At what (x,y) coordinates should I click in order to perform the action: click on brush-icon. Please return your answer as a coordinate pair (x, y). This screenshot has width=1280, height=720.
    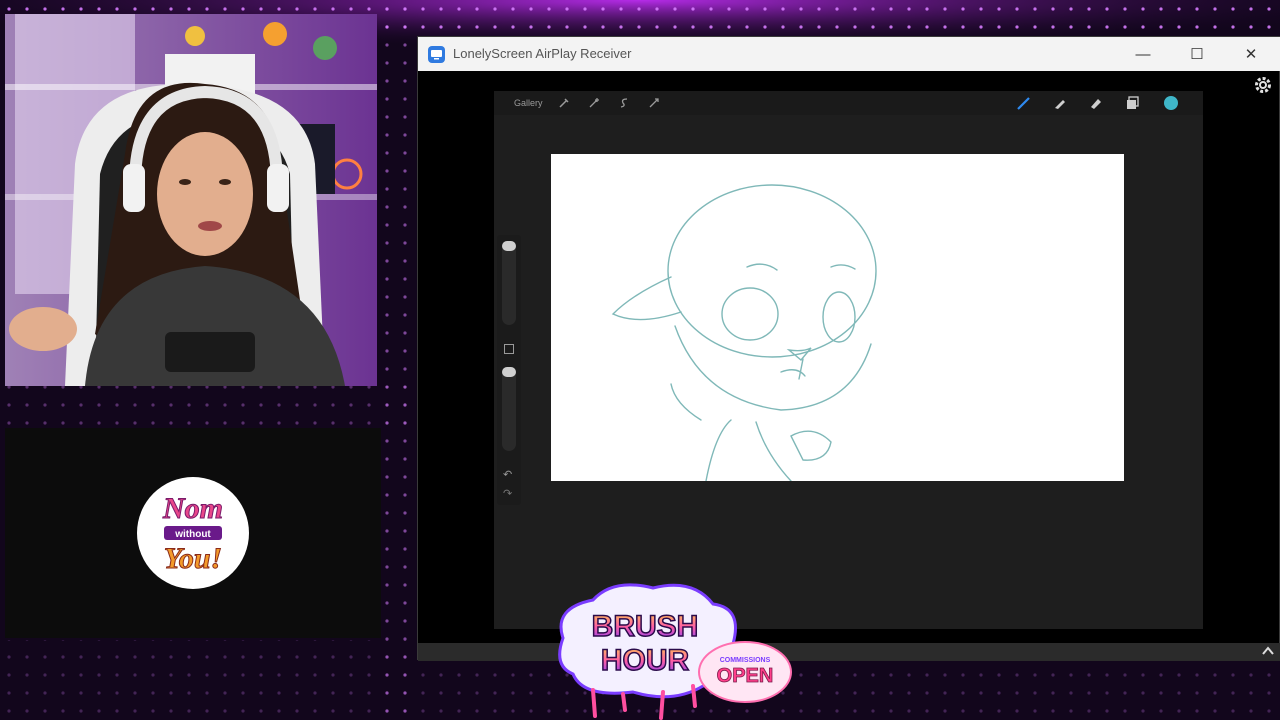
    Looking at the image, I should click on (1024, 103).